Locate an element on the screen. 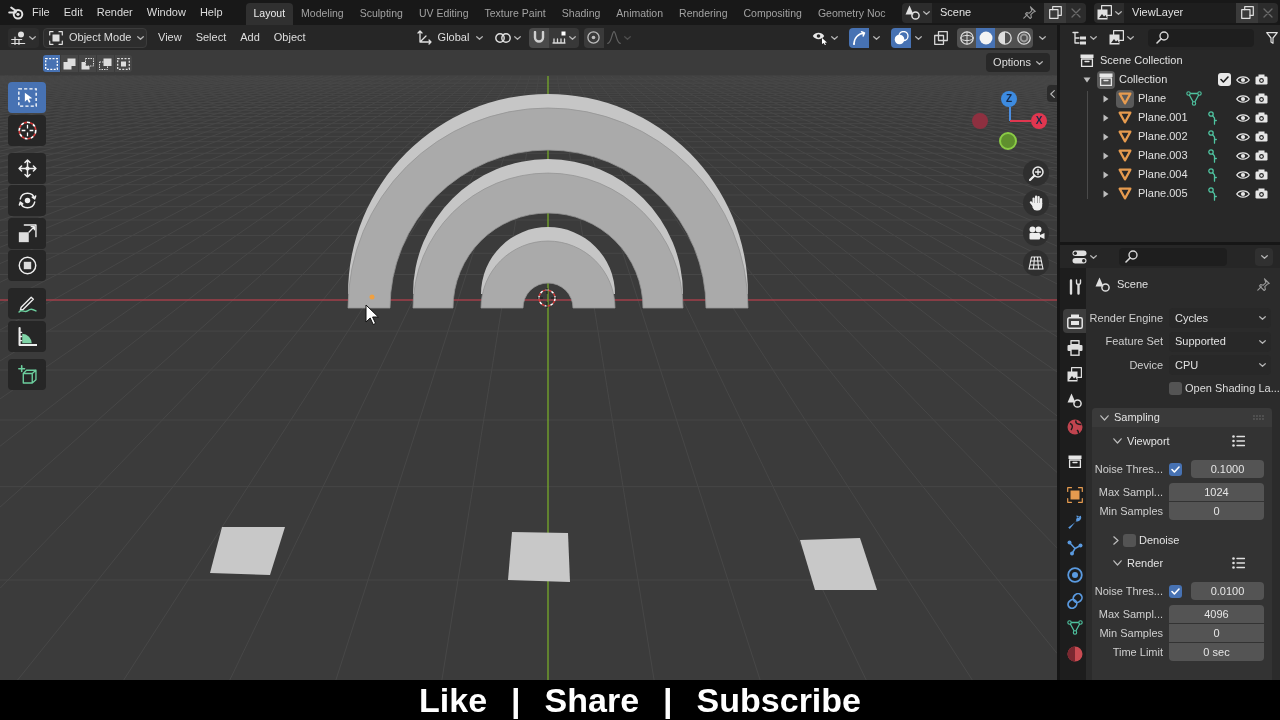 This screenshot has width=1280, height=720. menu-item: View is located at coordinates (170, 37).